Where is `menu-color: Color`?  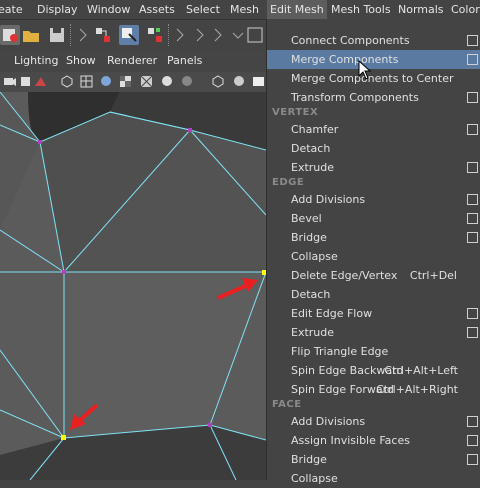
menu-color: Color is located at coordinates (465, 10).